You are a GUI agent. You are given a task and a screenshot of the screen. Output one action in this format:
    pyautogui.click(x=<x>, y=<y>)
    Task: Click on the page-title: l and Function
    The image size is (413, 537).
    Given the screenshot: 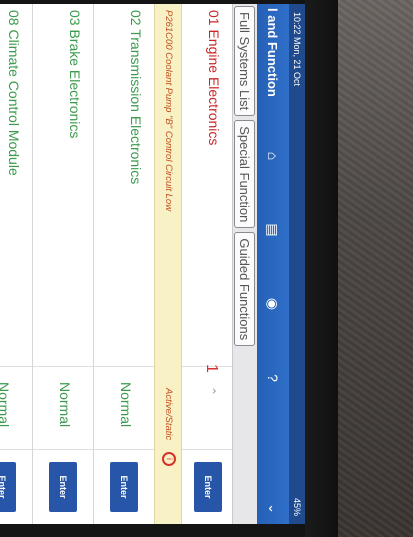 What is the action you would take?
    pyautogui.click(x=273, y=52)
    